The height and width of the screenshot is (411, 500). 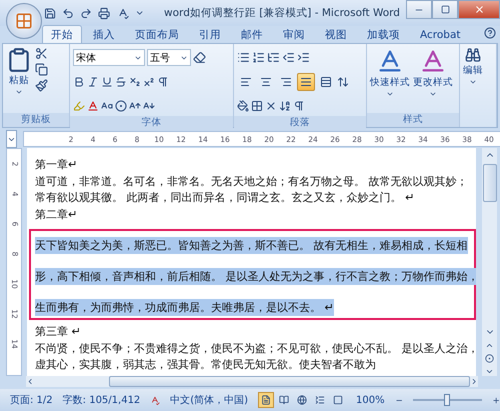 I want to click on ribbon-tab: 插入, so click(x=104, y=34).